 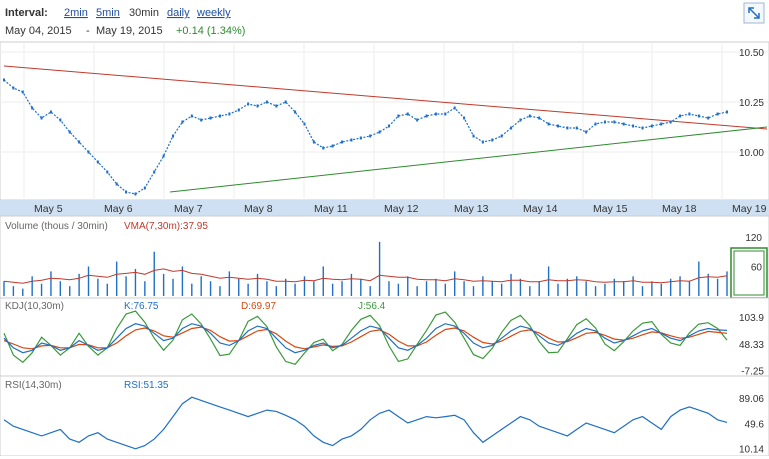 What do you see at coordinates (56, 226) in the screenshot?
I see `volume-title: Volume (thous / 30min)` at bounding box center [56, 226].